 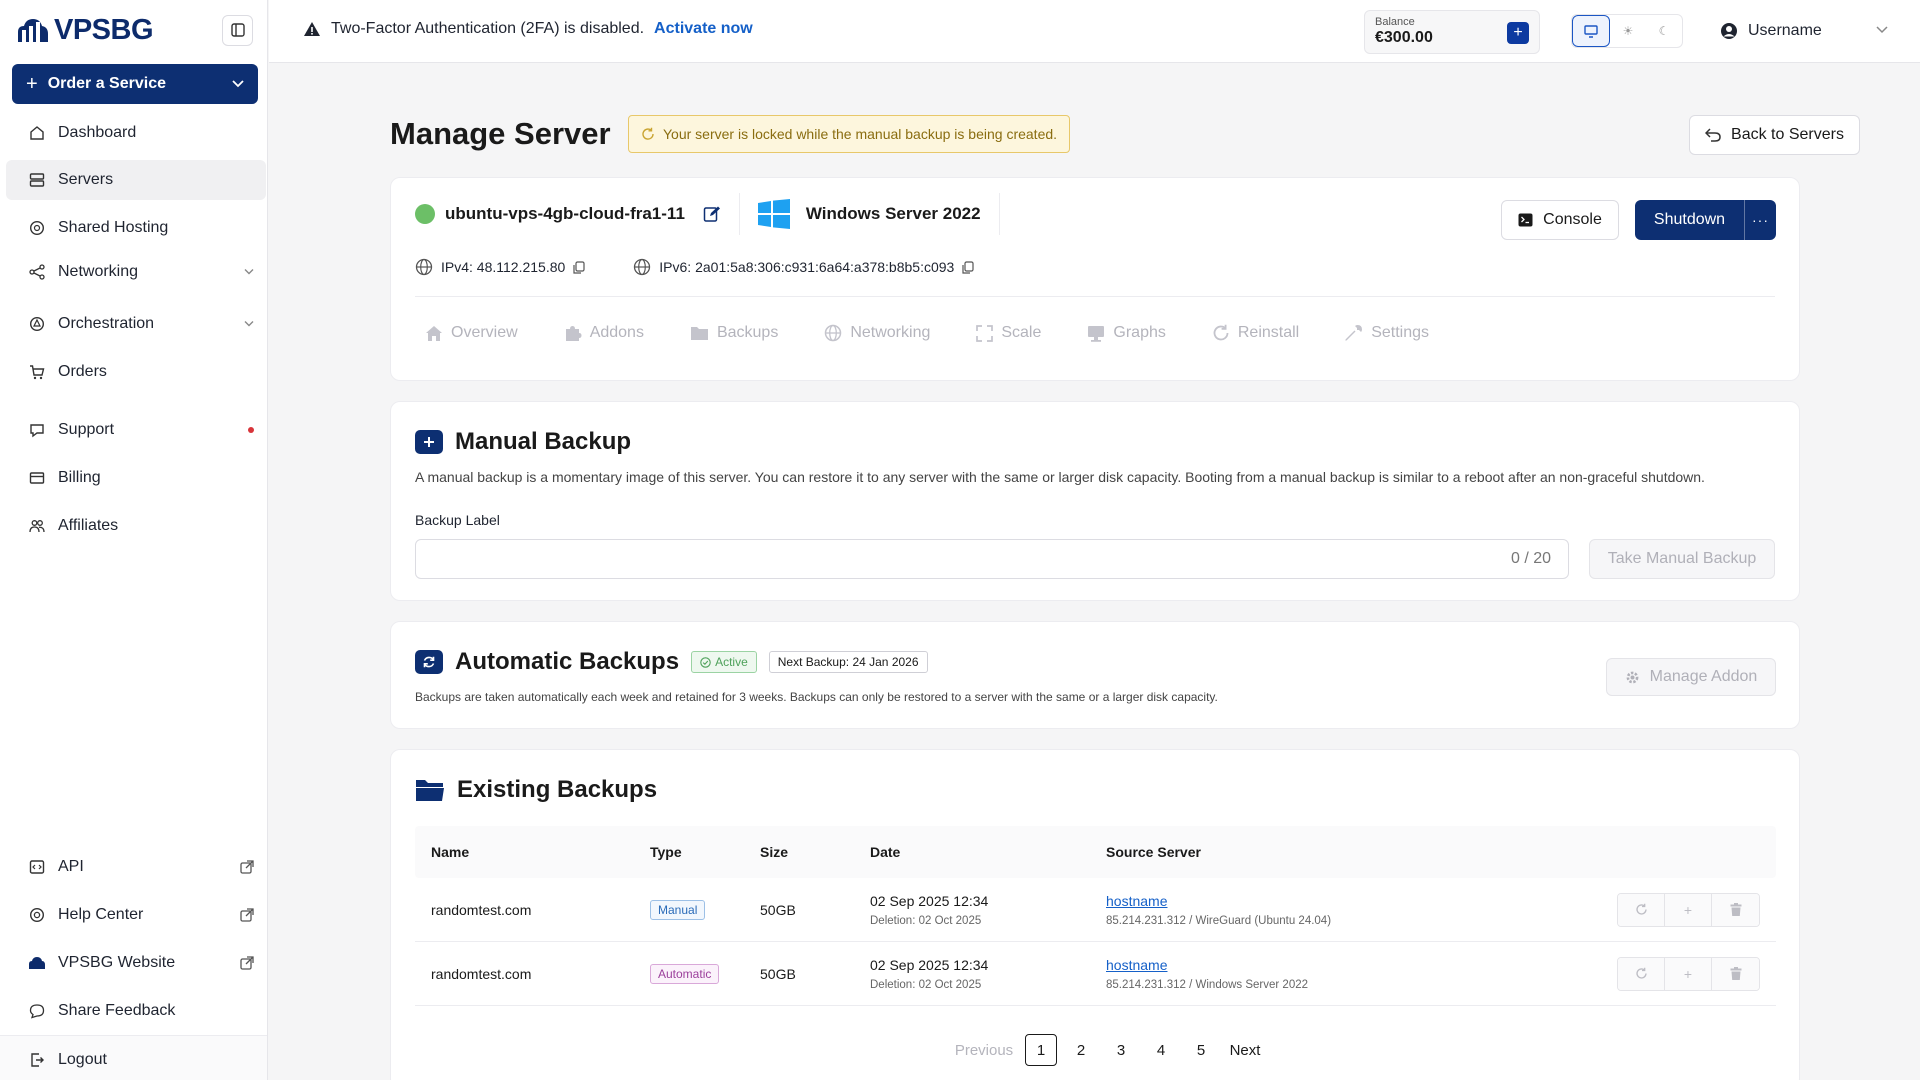 I want to click on sidebar-item-orchestration: Orchestration, so click(x=136, y=324).